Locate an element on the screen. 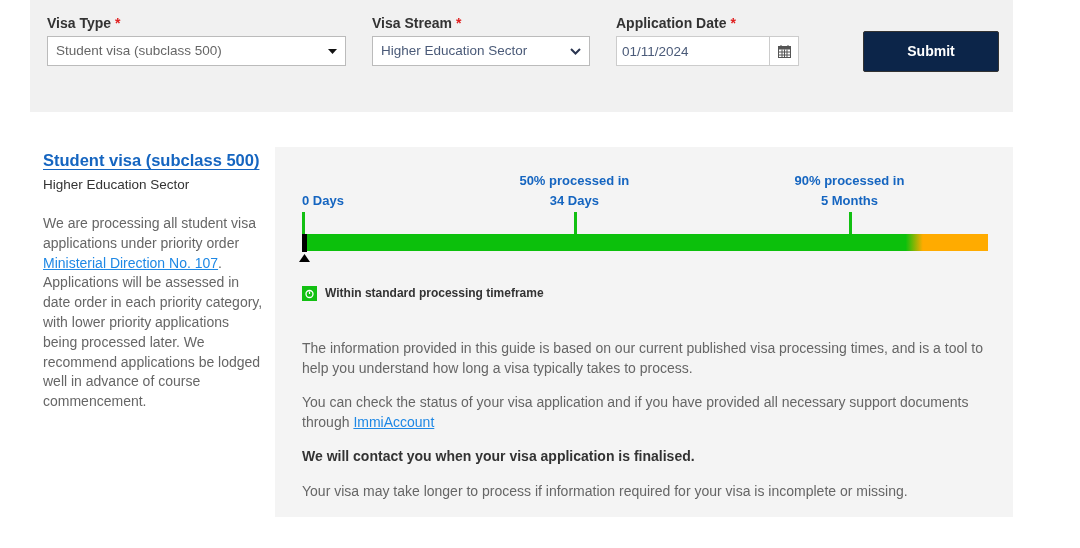 The image size is (1080, 548). info-paragraph: You can check the status of your visa application and if you have provided all necessary support documents through ImmiAccount is located at coordinates (636, 412).